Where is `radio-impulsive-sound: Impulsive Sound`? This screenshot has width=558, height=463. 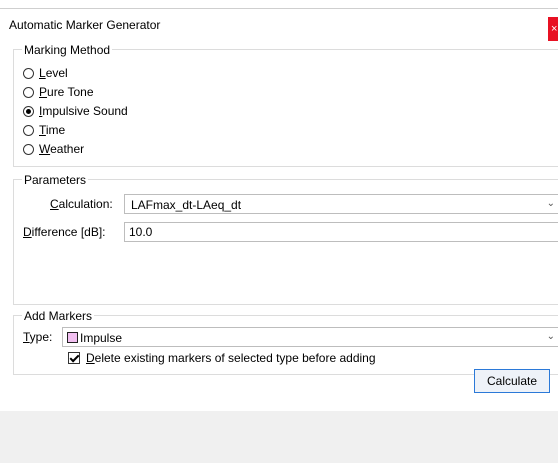
radio-impulsive-sound: Impulsive Sound is located at coordinates (75, 111).